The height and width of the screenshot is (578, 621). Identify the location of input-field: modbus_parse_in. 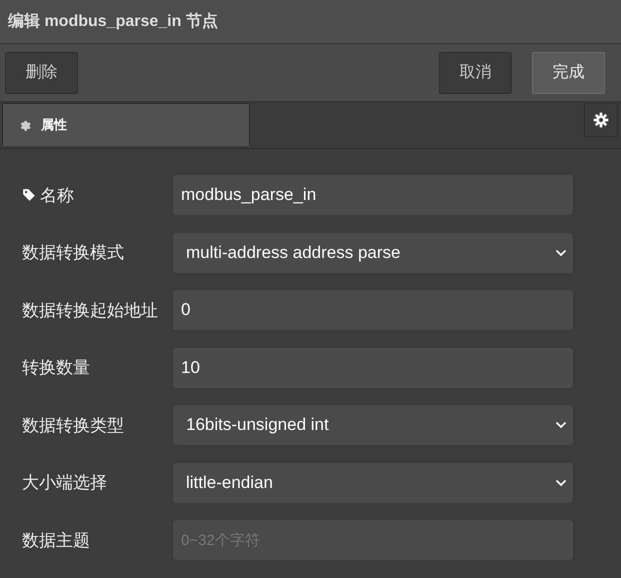
(373, 195).